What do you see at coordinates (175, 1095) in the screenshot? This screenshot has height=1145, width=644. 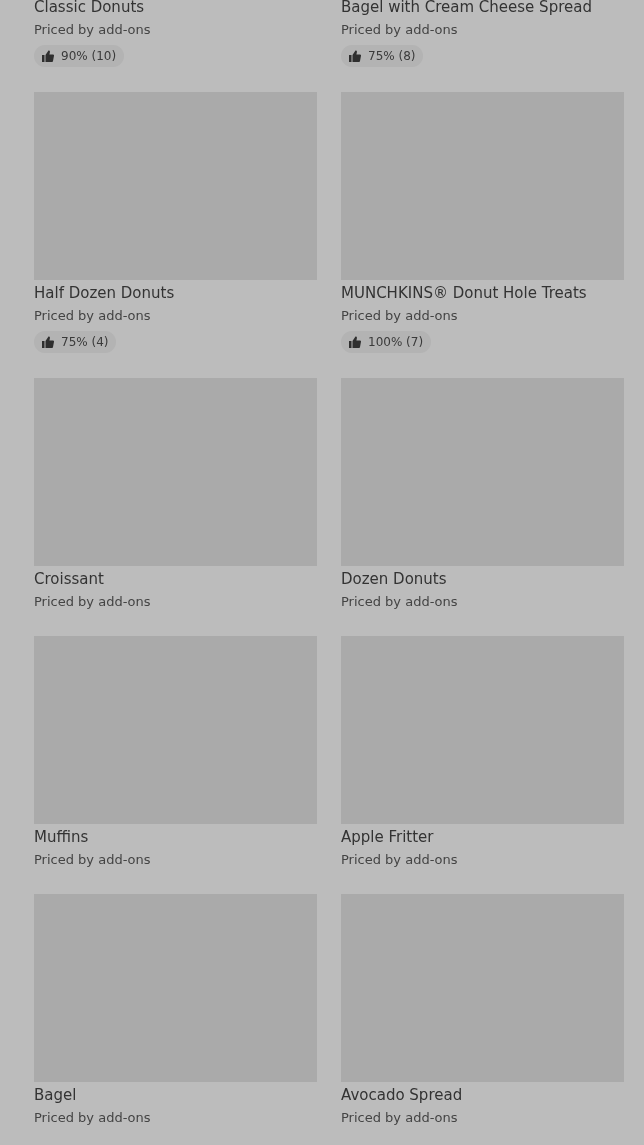 I see `item-title: Bagel` at bounding box center [175, 1095].